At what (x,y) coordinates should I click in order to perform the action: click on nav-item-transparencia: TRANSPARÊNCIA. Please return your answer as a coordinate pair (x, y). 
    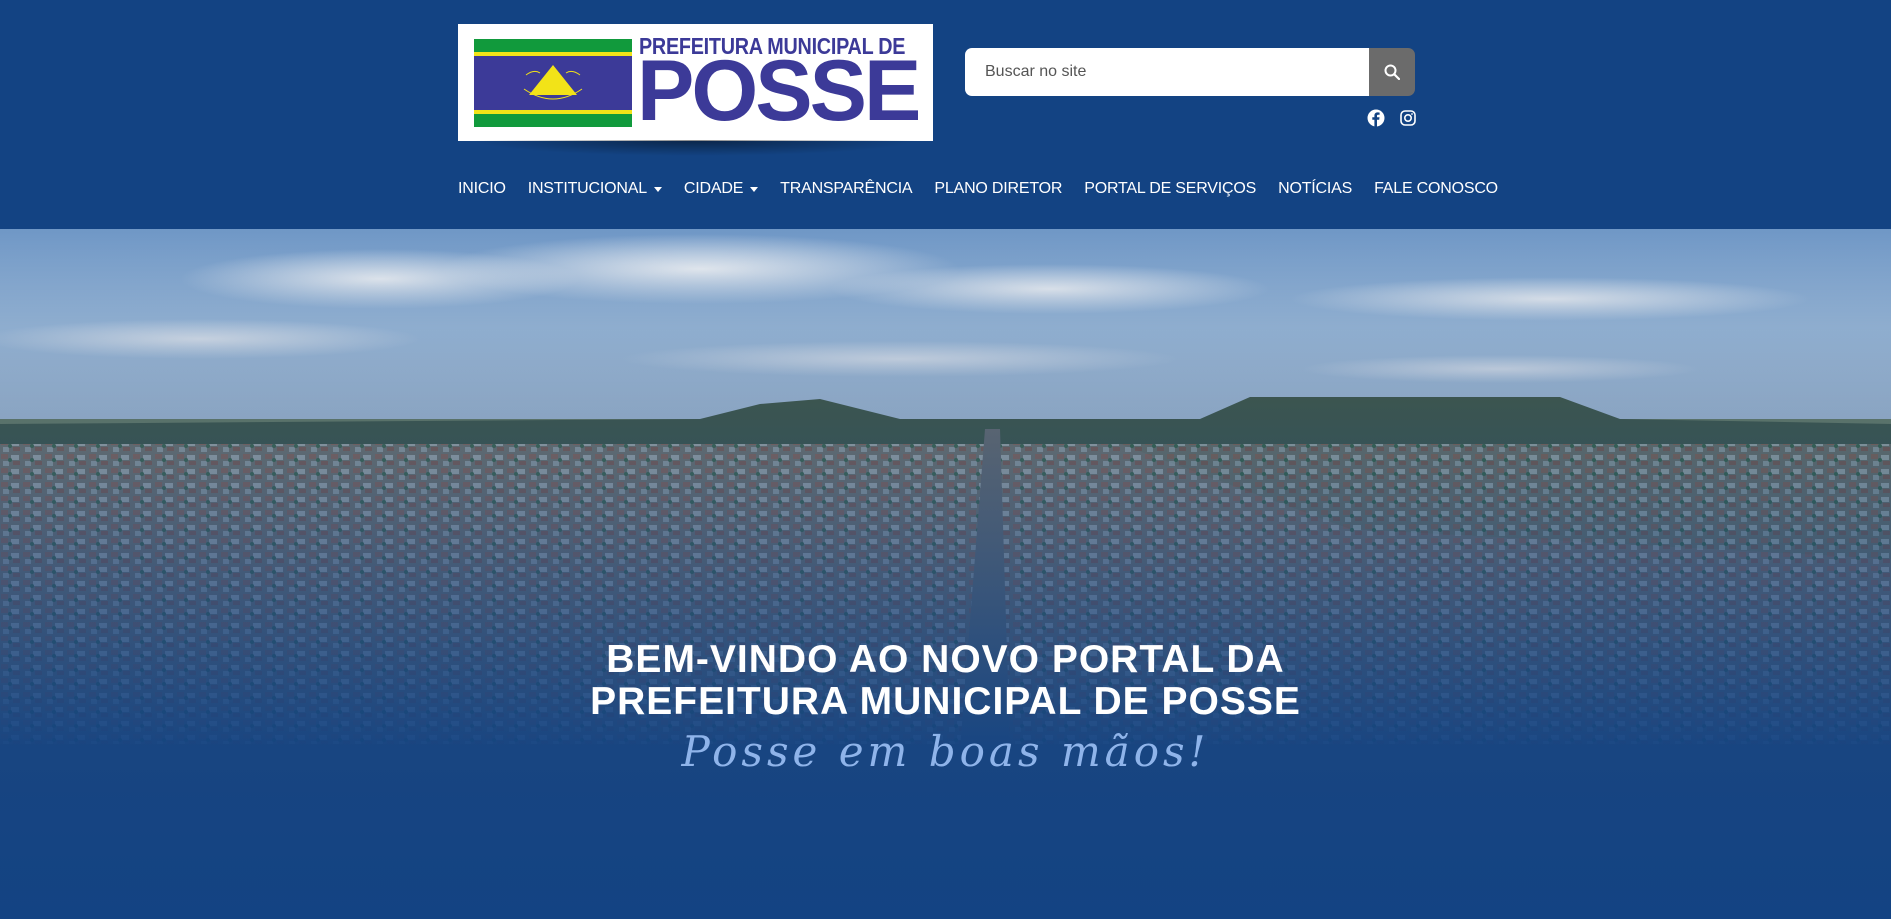
    Looking at the image, I should click on (846, 189).